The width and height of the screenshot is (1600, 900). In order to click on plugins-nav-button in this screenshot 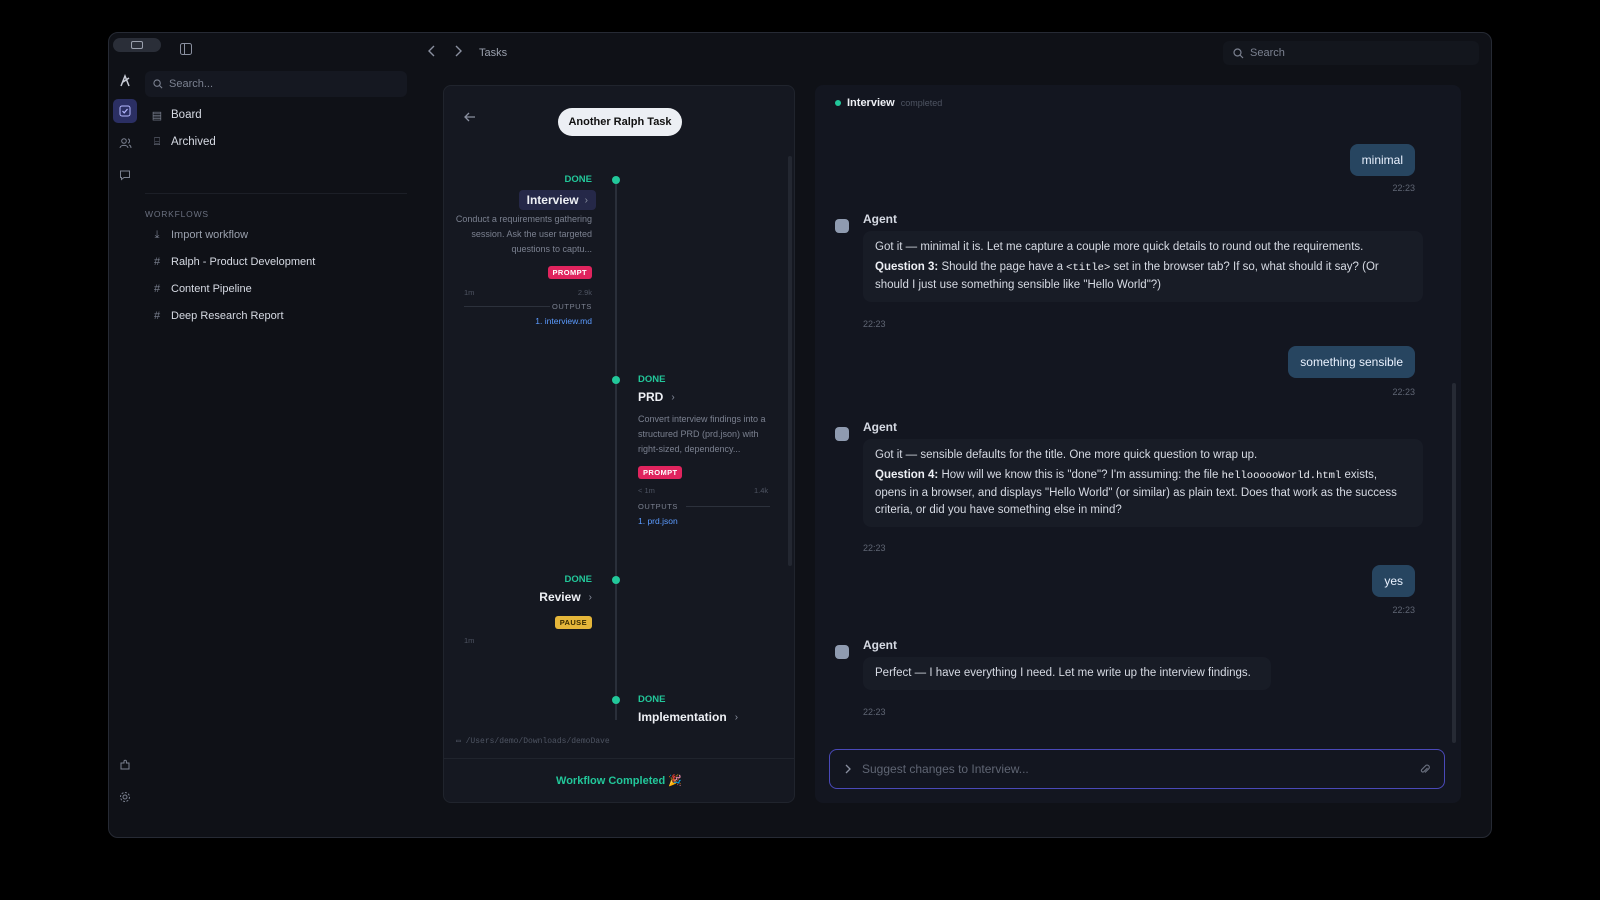, I will do `click(125, 765)`.